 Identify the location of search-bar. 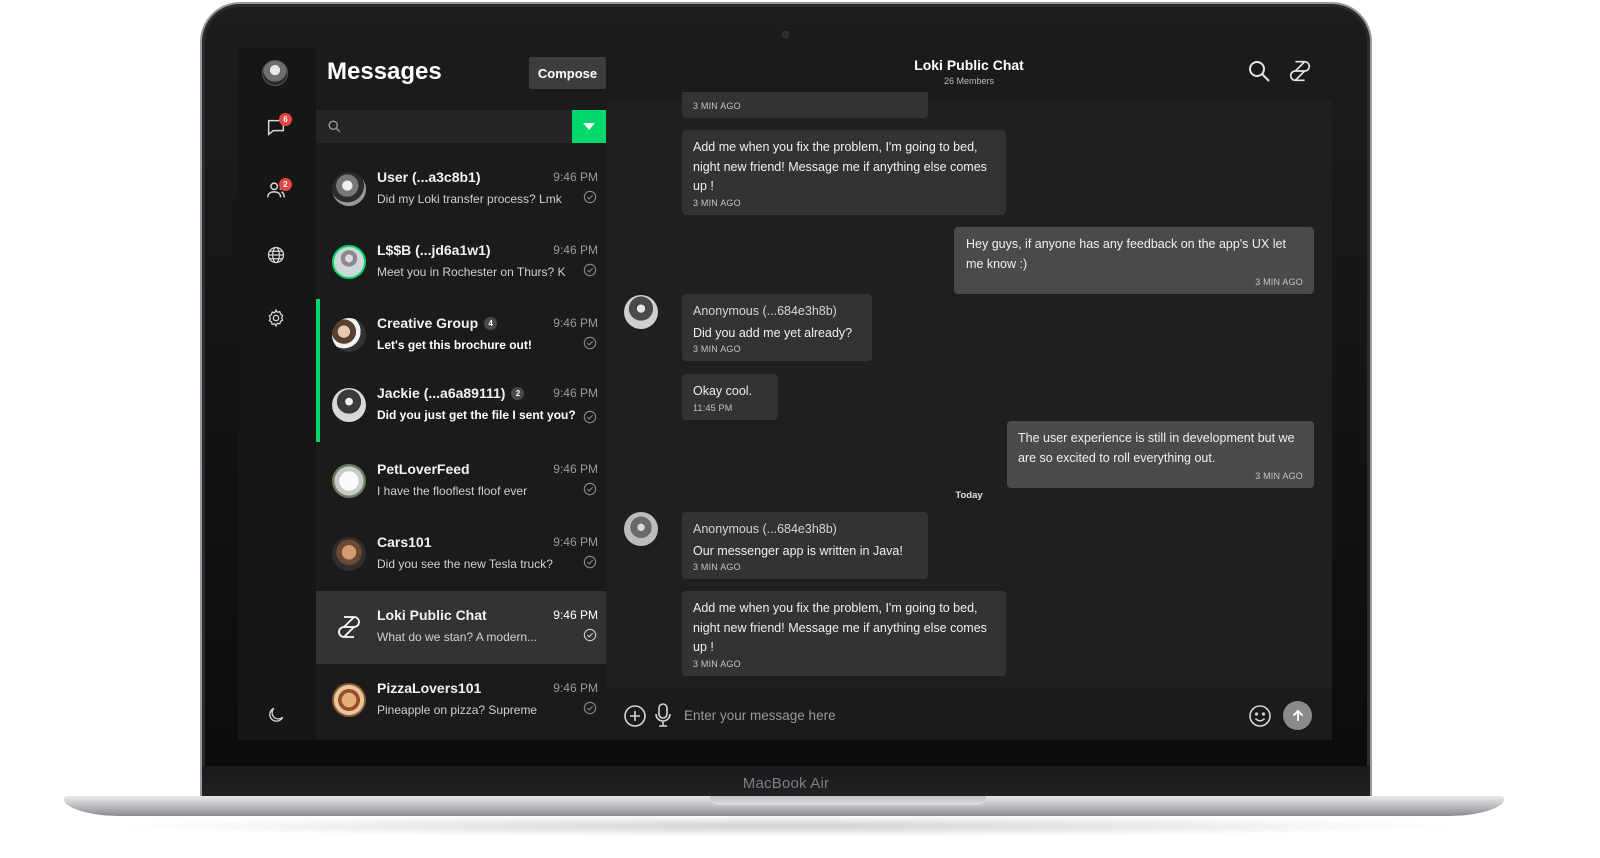
(461, 126).